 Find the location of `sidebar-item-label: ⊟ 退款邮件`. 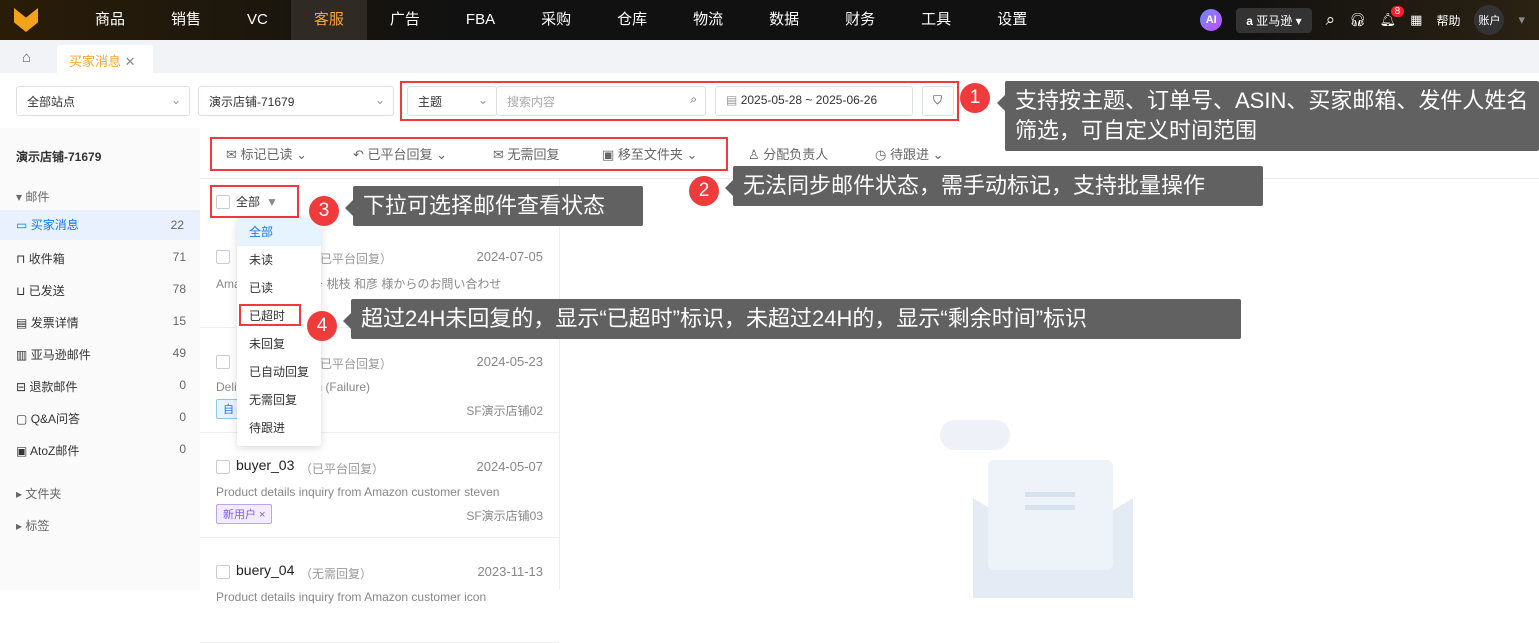

sidebar-item-label: ⊟ 退款邮件 is located at coordinates (46, 388).